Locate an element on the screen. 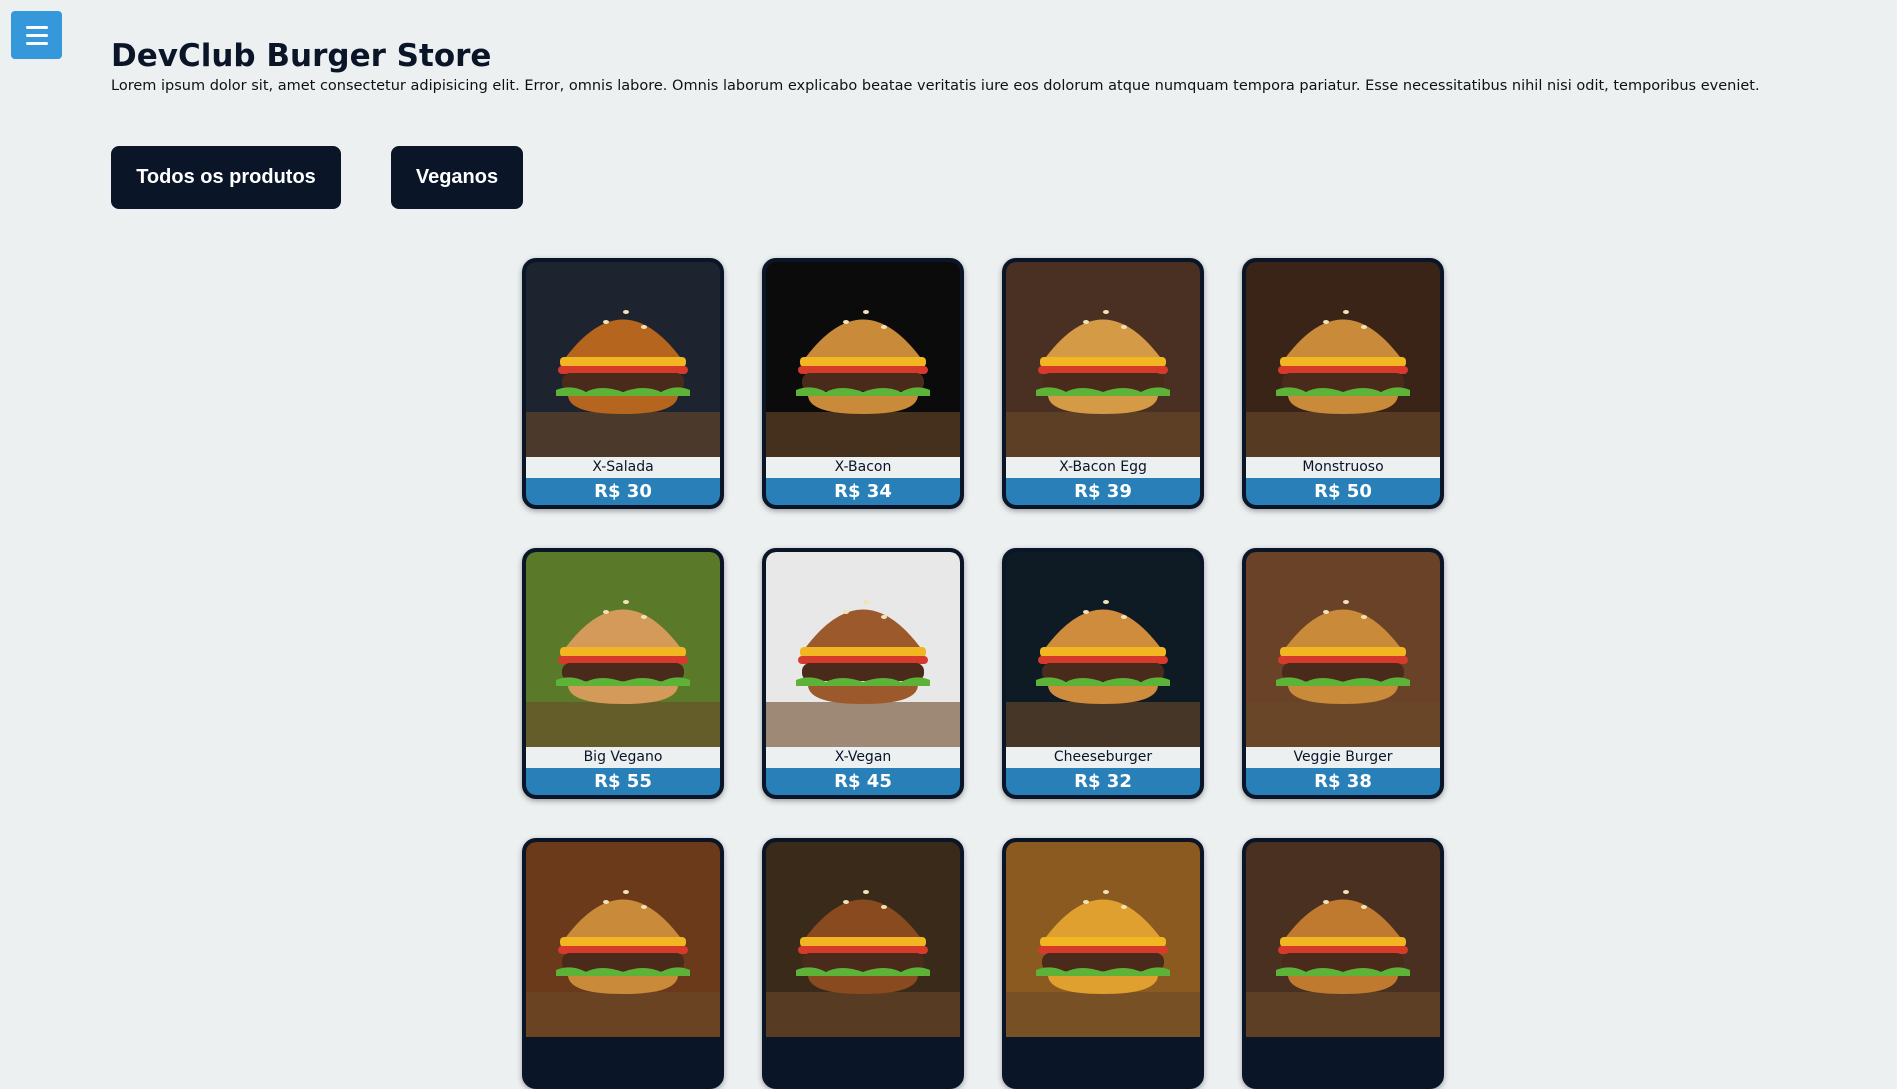 The image size is (1897, 1089). product-price: R$ 34 is located at coordinates (863, 491).